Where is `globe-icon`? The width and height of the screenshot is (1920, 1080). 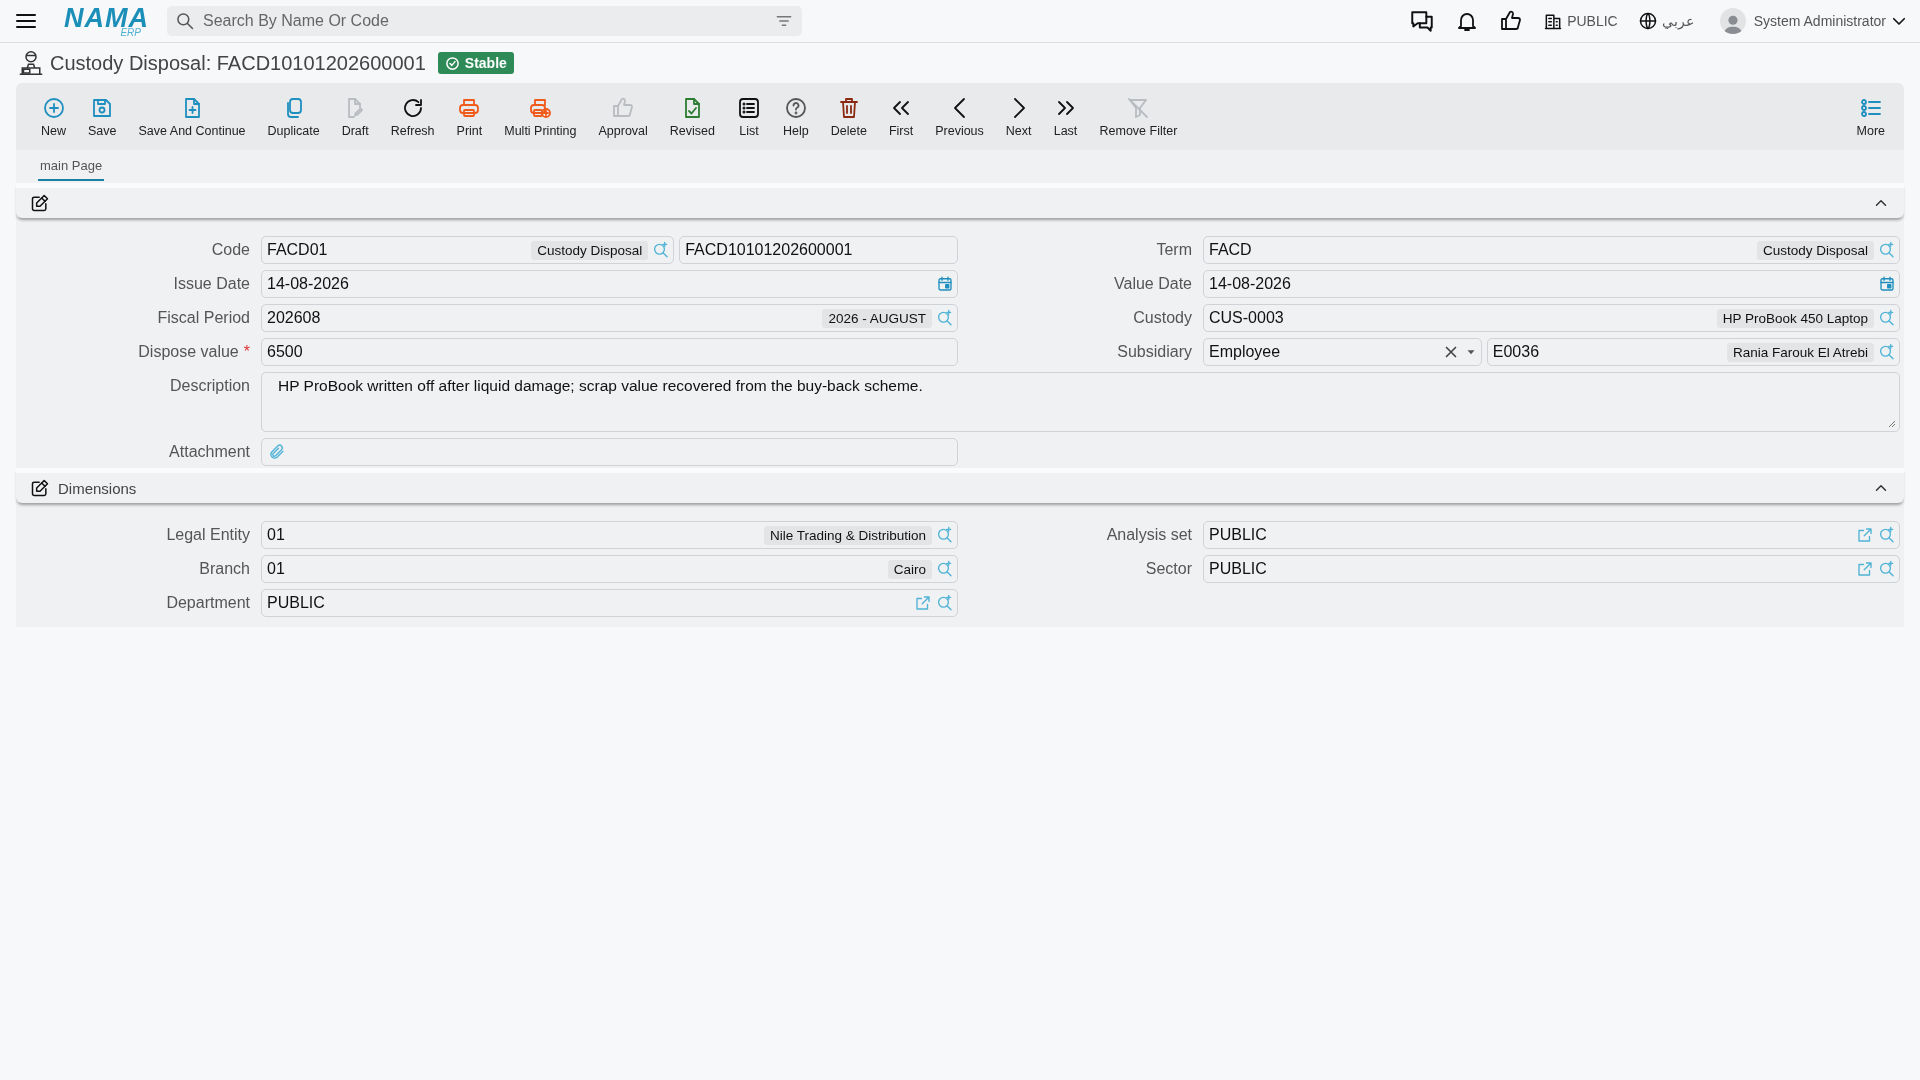
globe-icon is located at coordinates (1647, 21).